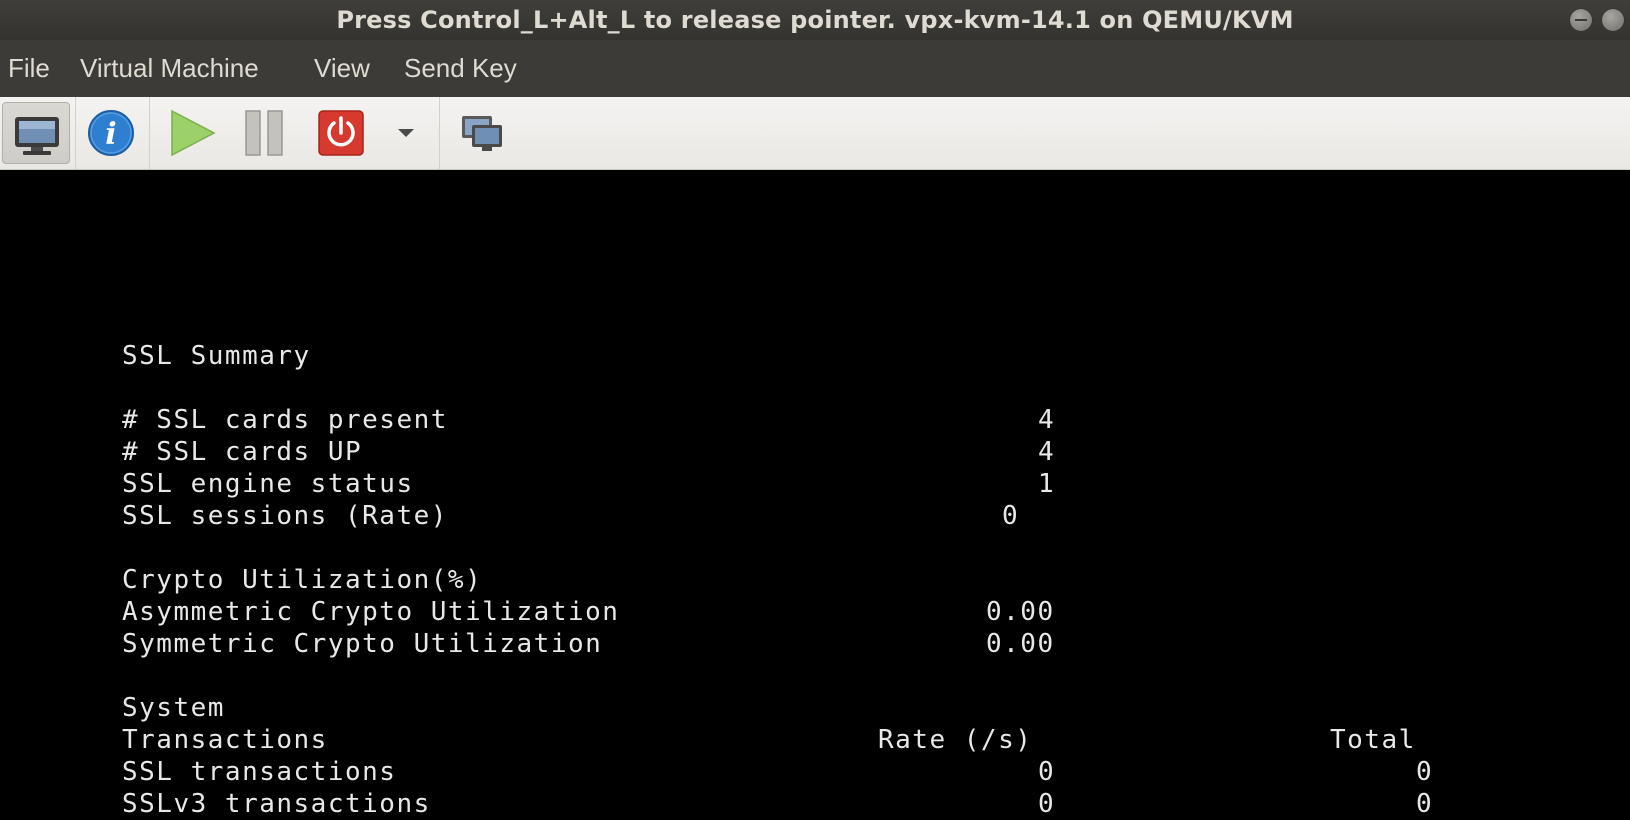  I want to click on sslv3-transactions-label: SSLv3 transactions, so click(276, 804).